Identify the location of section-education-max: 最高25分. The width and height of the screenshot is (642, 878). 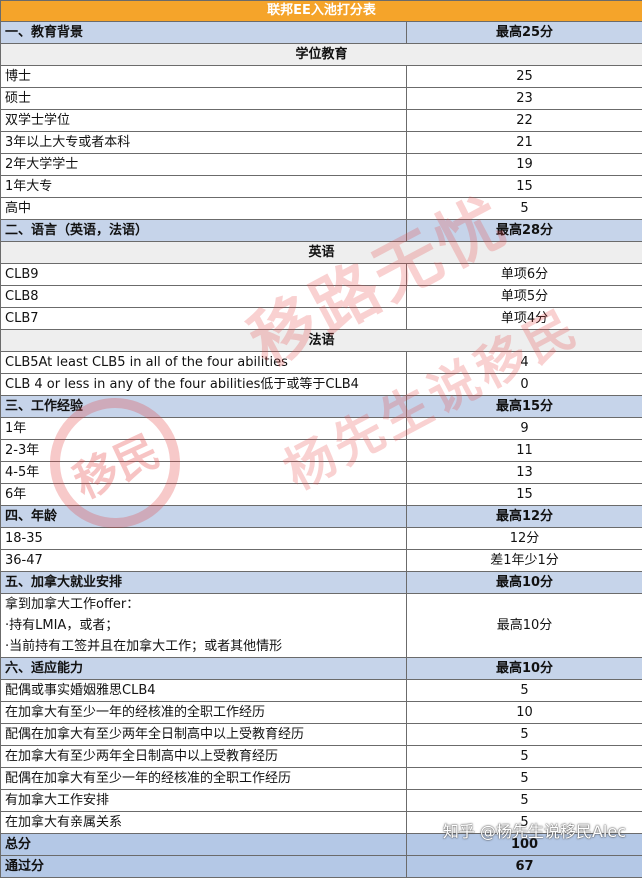
(524, 33).